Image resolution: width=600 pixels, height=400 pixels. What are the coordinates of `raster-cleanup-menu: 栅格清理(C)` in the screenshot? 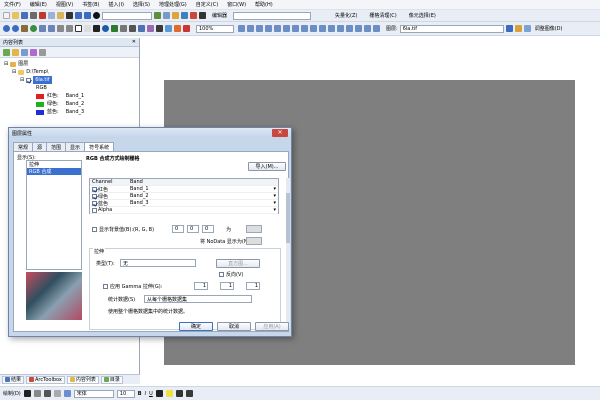 It's located at (382, 15).